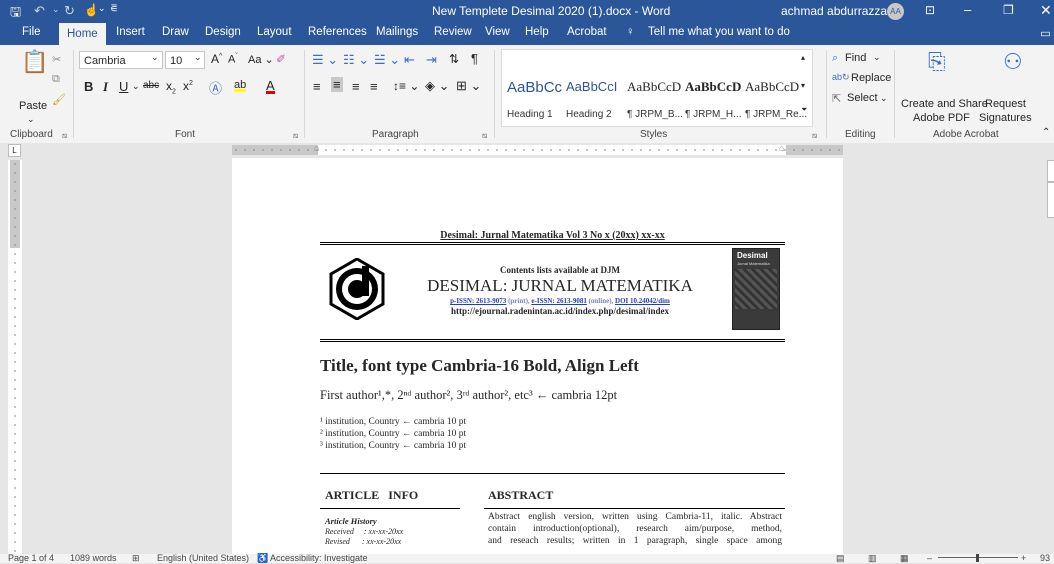 The width and height of the screenshot is (1054, 564). Describe the element at coordinates (59, 99) in the screenshot. I see `format-painter-icon: 🖌` at that location.